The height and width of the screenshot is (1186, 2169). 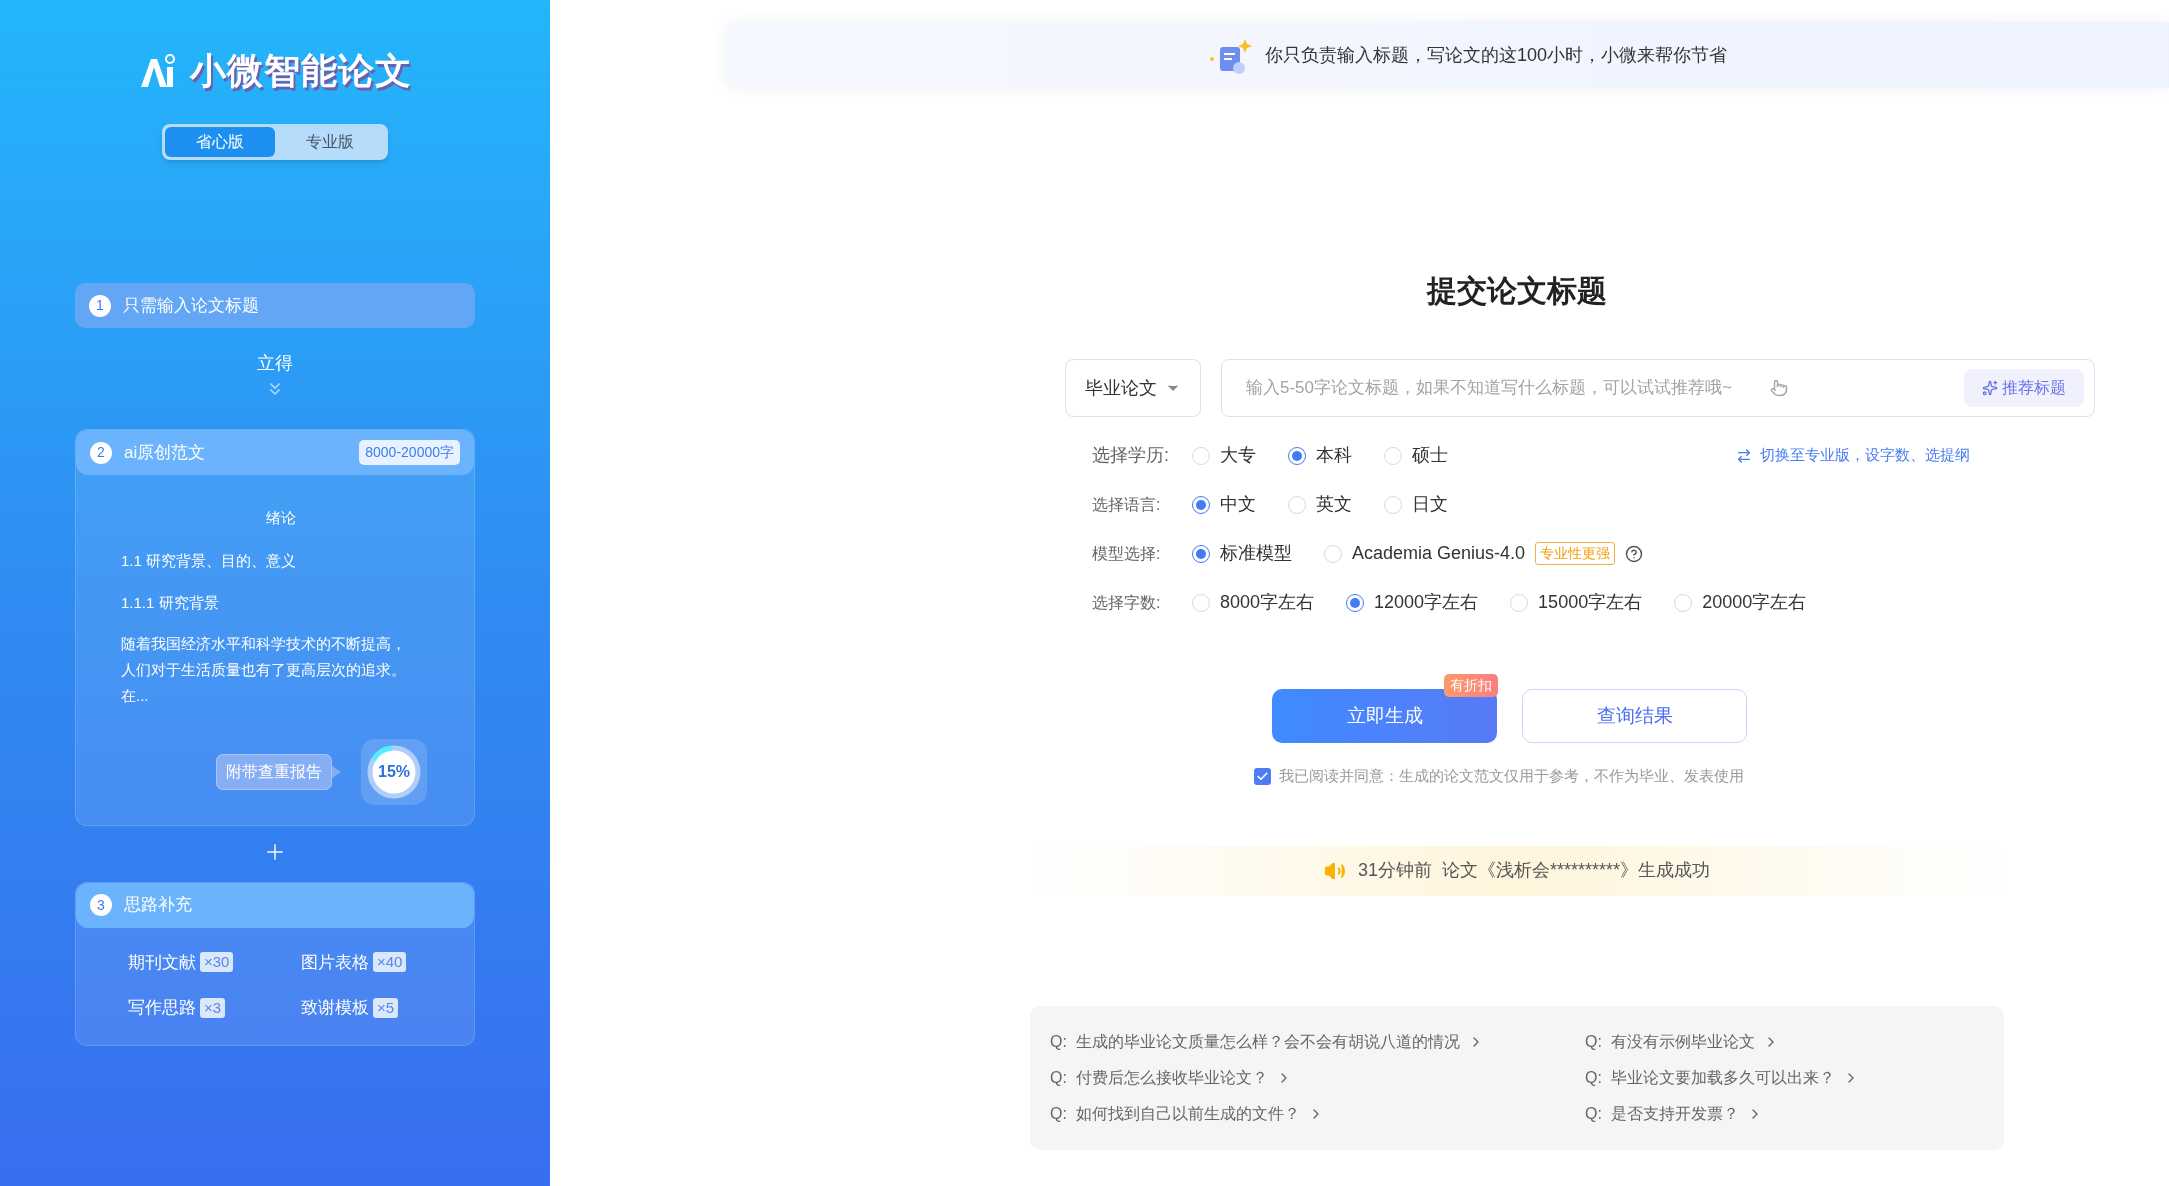 I want to click on option-text: 中文, so click(x=1238, y=504).